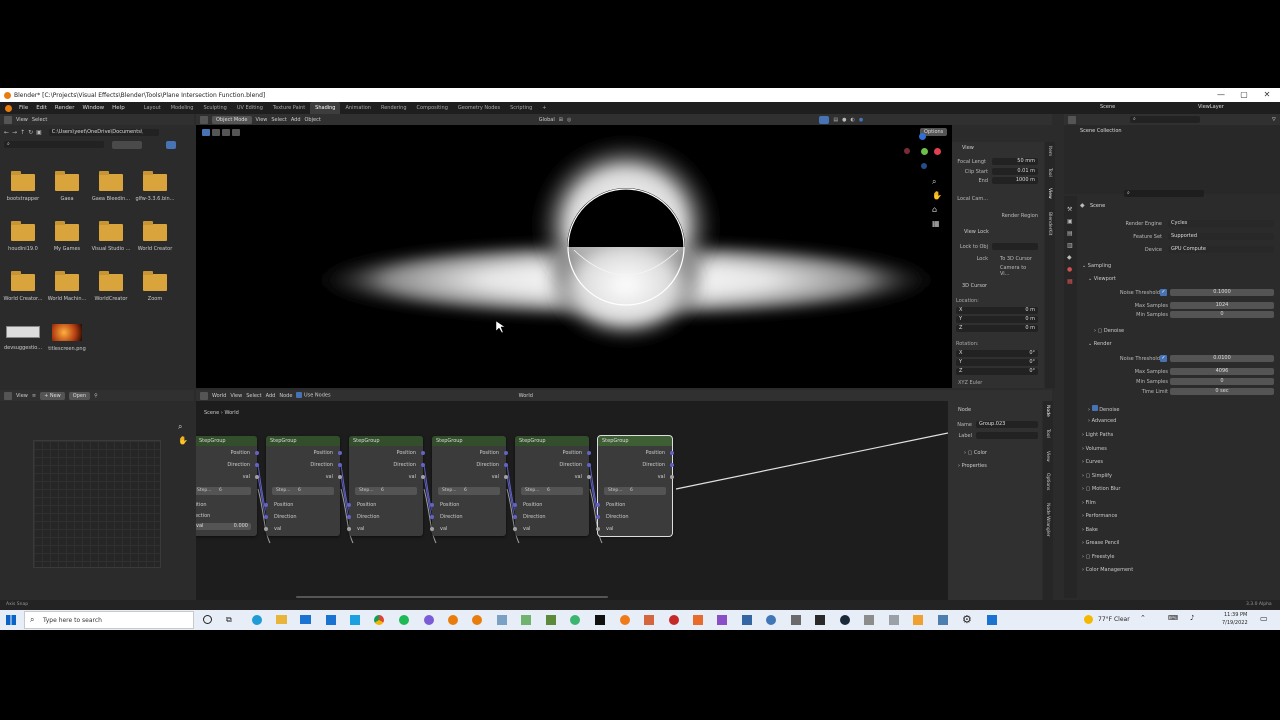 The height and width of the screenshot is (720, 1280). Describe the element at coordinates (1070, 221) in the screenshot. I see `render-tab-icon: ▣` at that location.